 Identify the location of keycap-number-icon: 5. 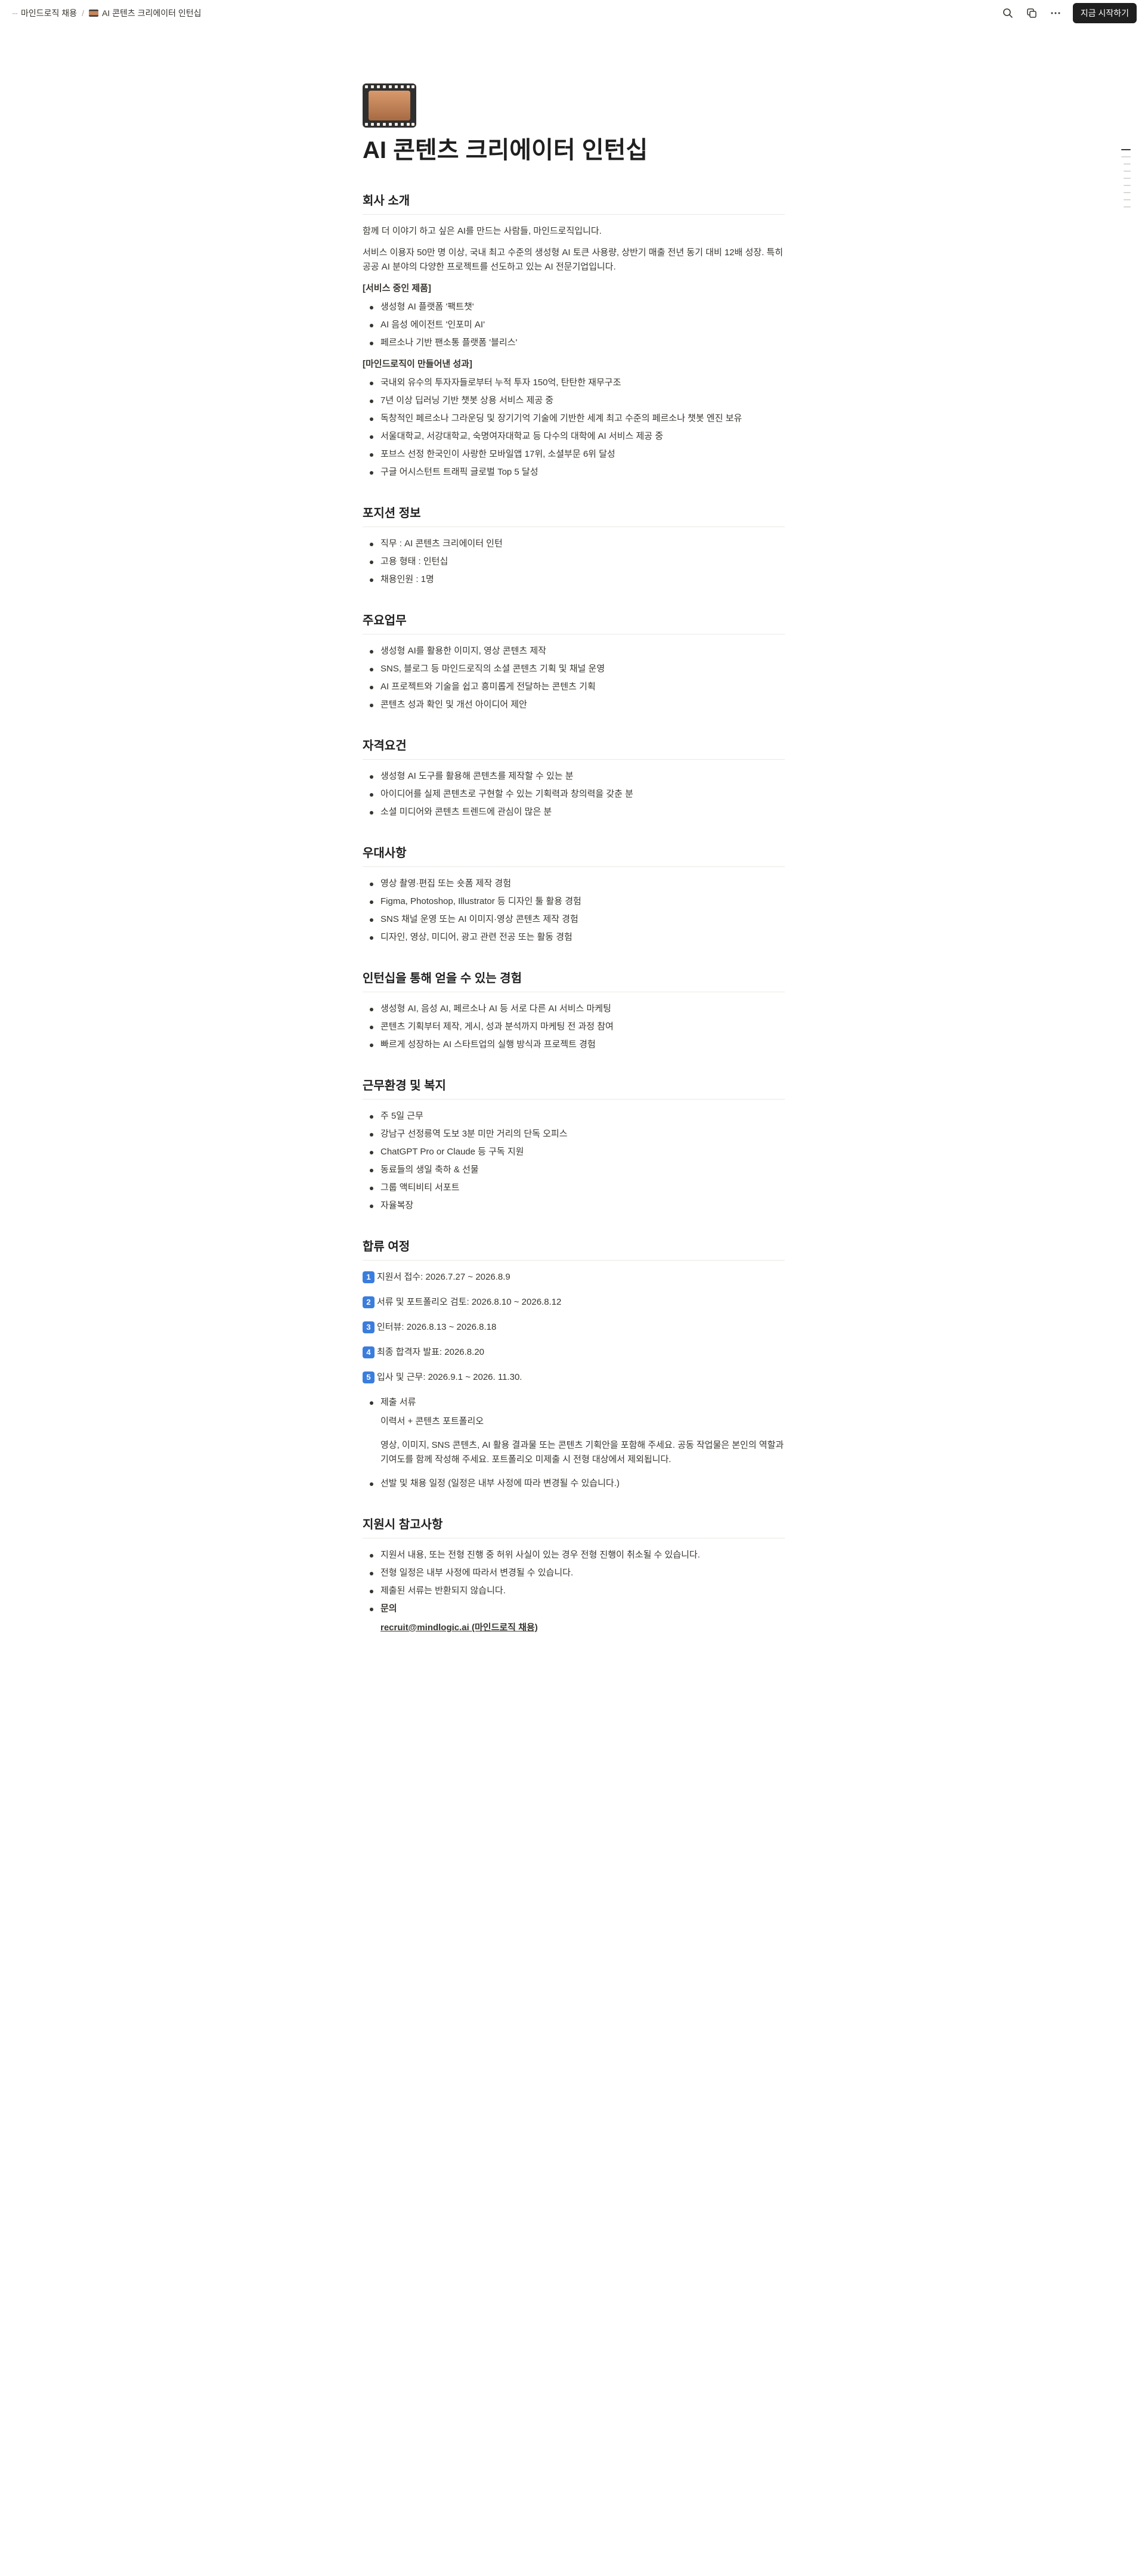
(369, 1377).